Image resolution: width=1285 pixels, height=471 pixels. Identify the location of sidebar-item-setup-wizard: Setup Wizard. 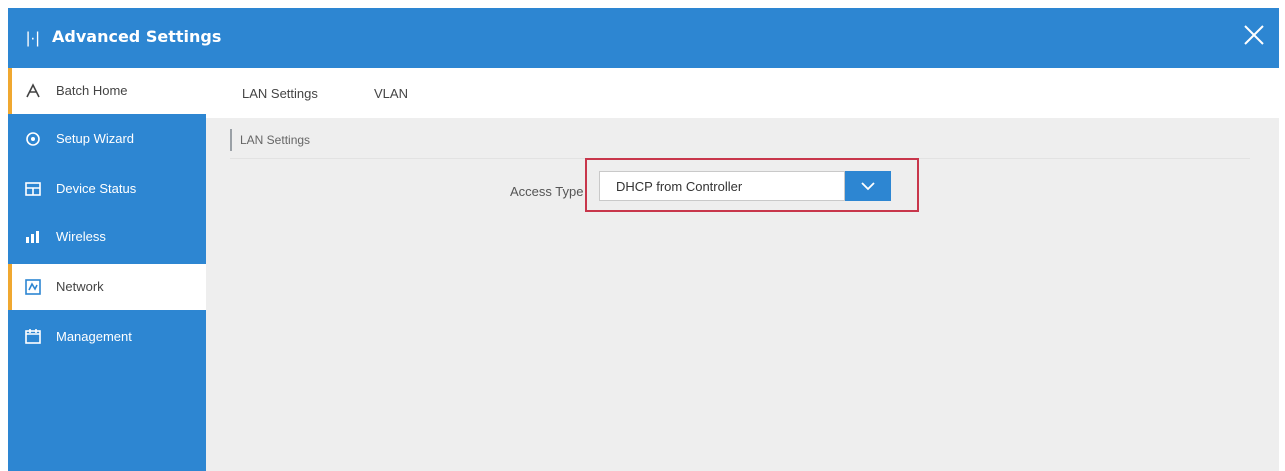
(107, 139).